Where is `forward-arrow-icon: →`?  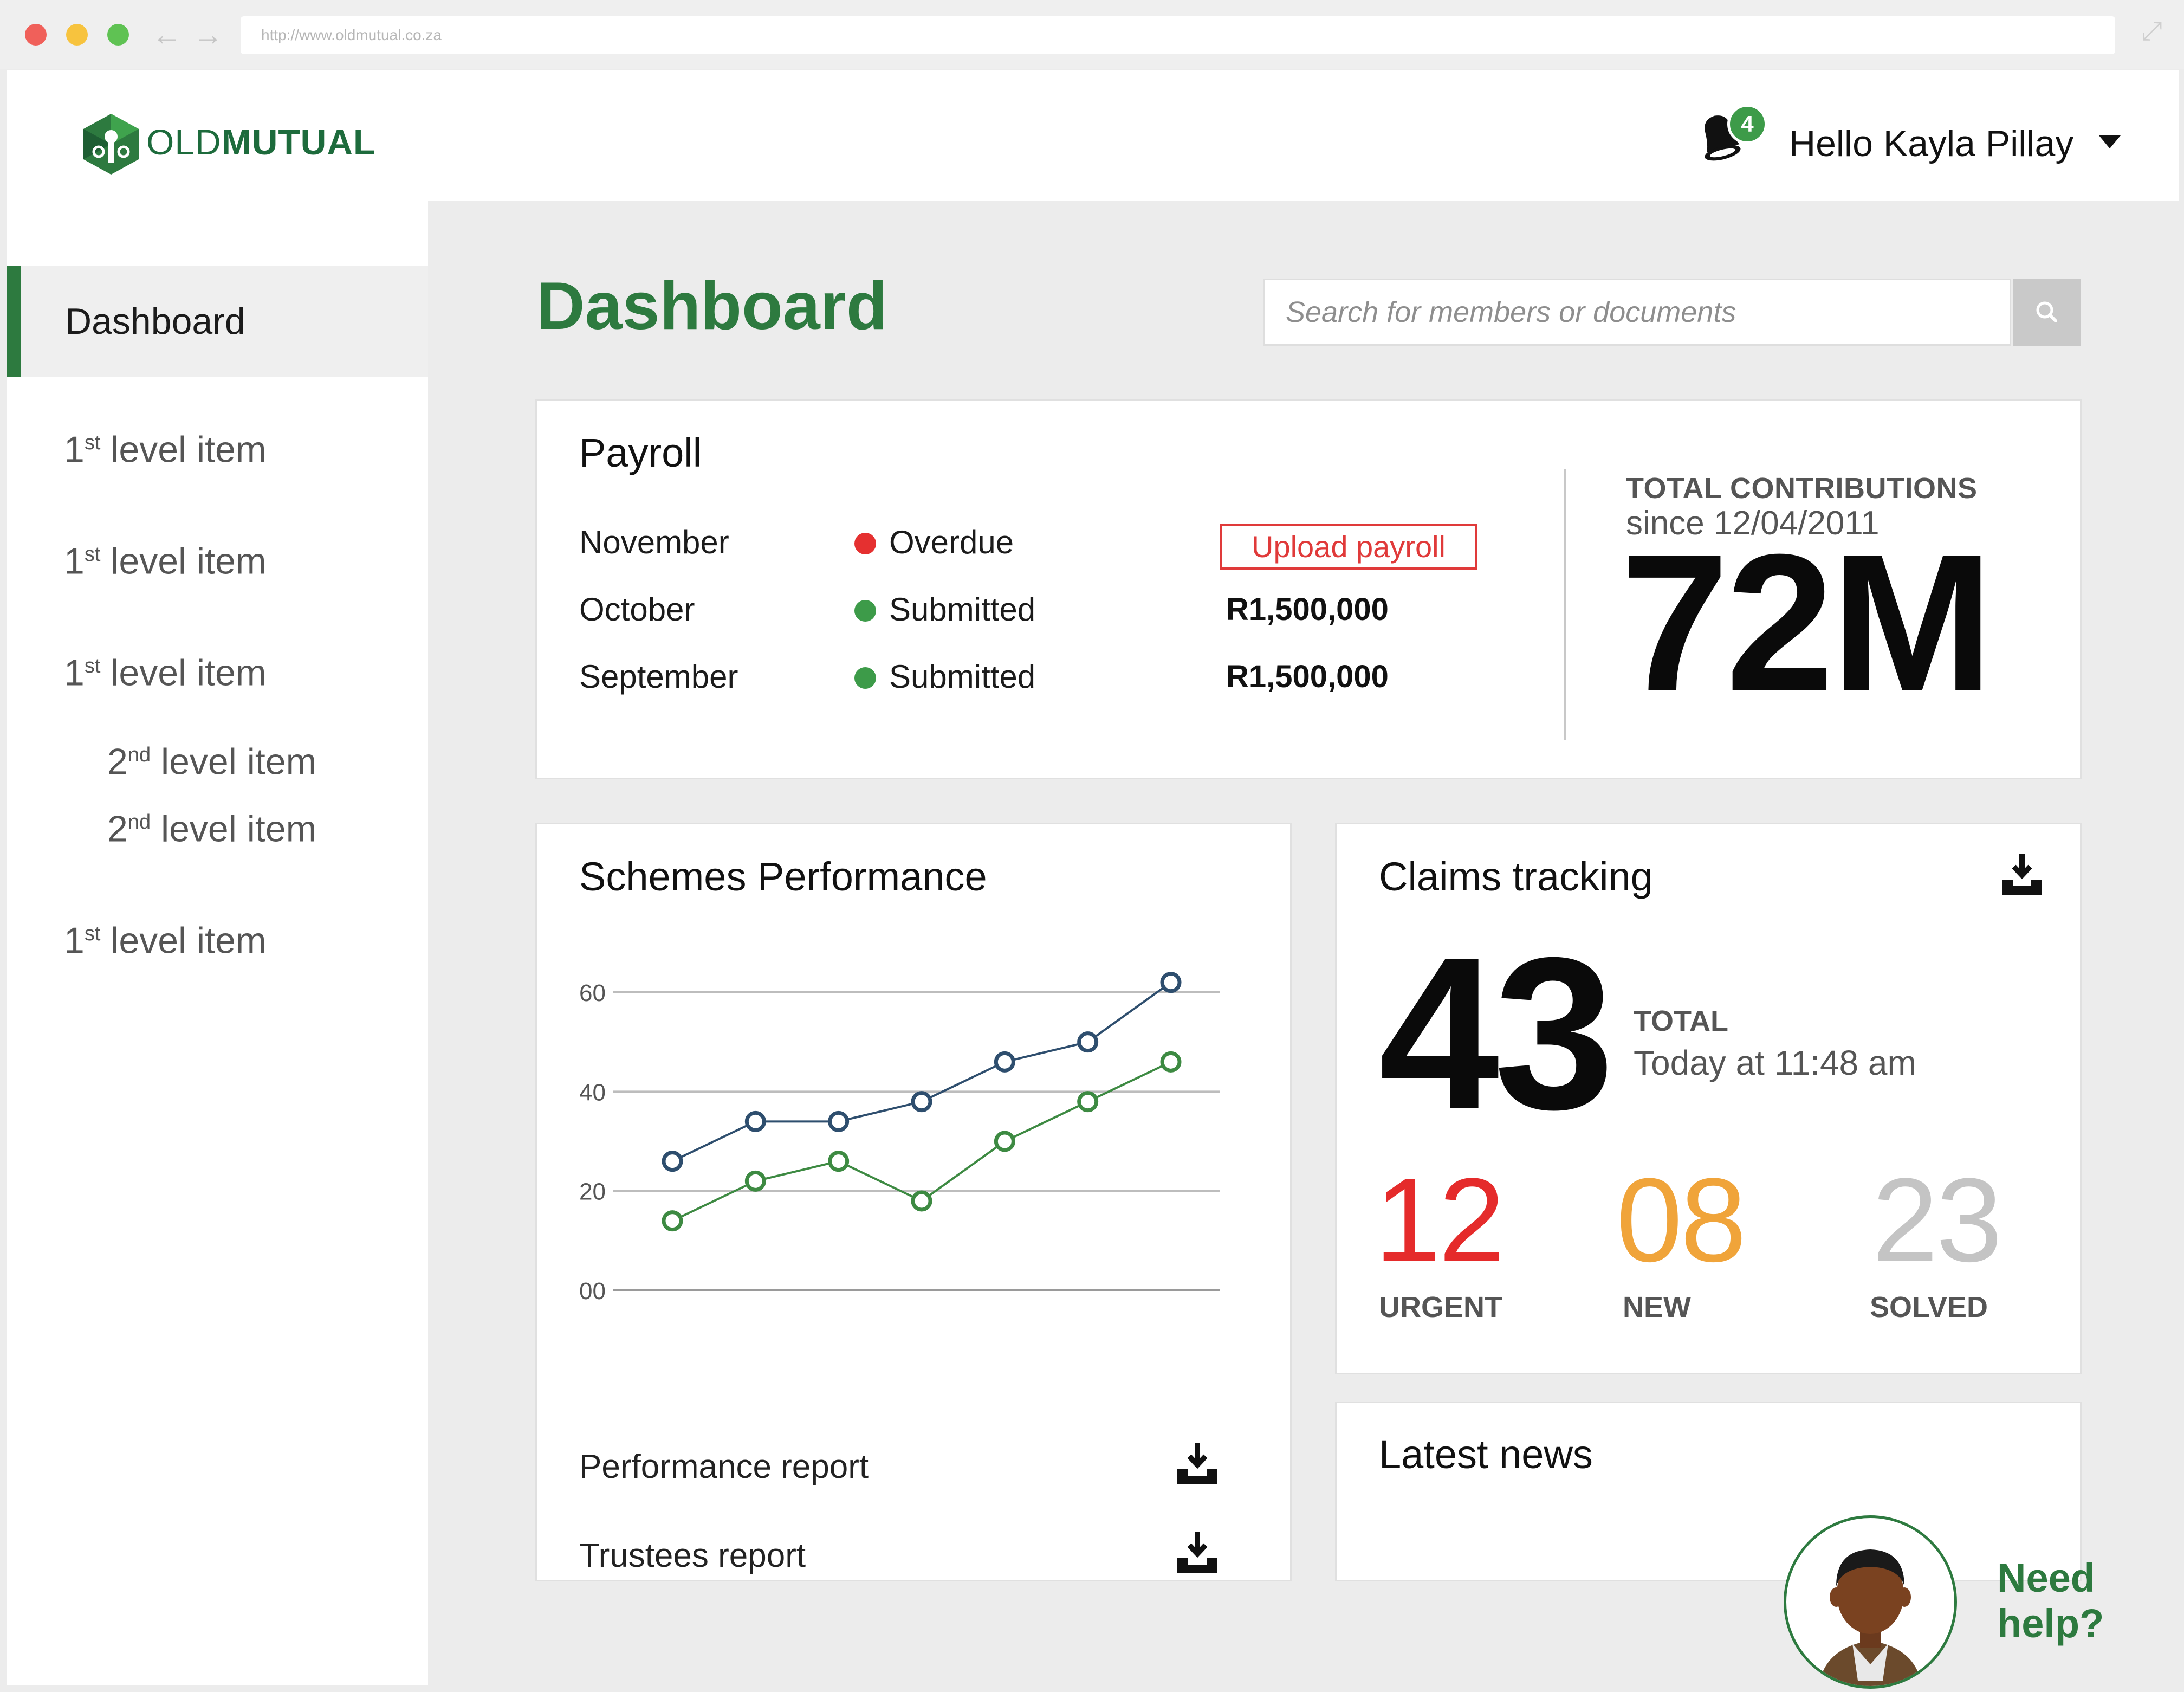 forward-arrow-icon: → is located at coordinates (208, 34).